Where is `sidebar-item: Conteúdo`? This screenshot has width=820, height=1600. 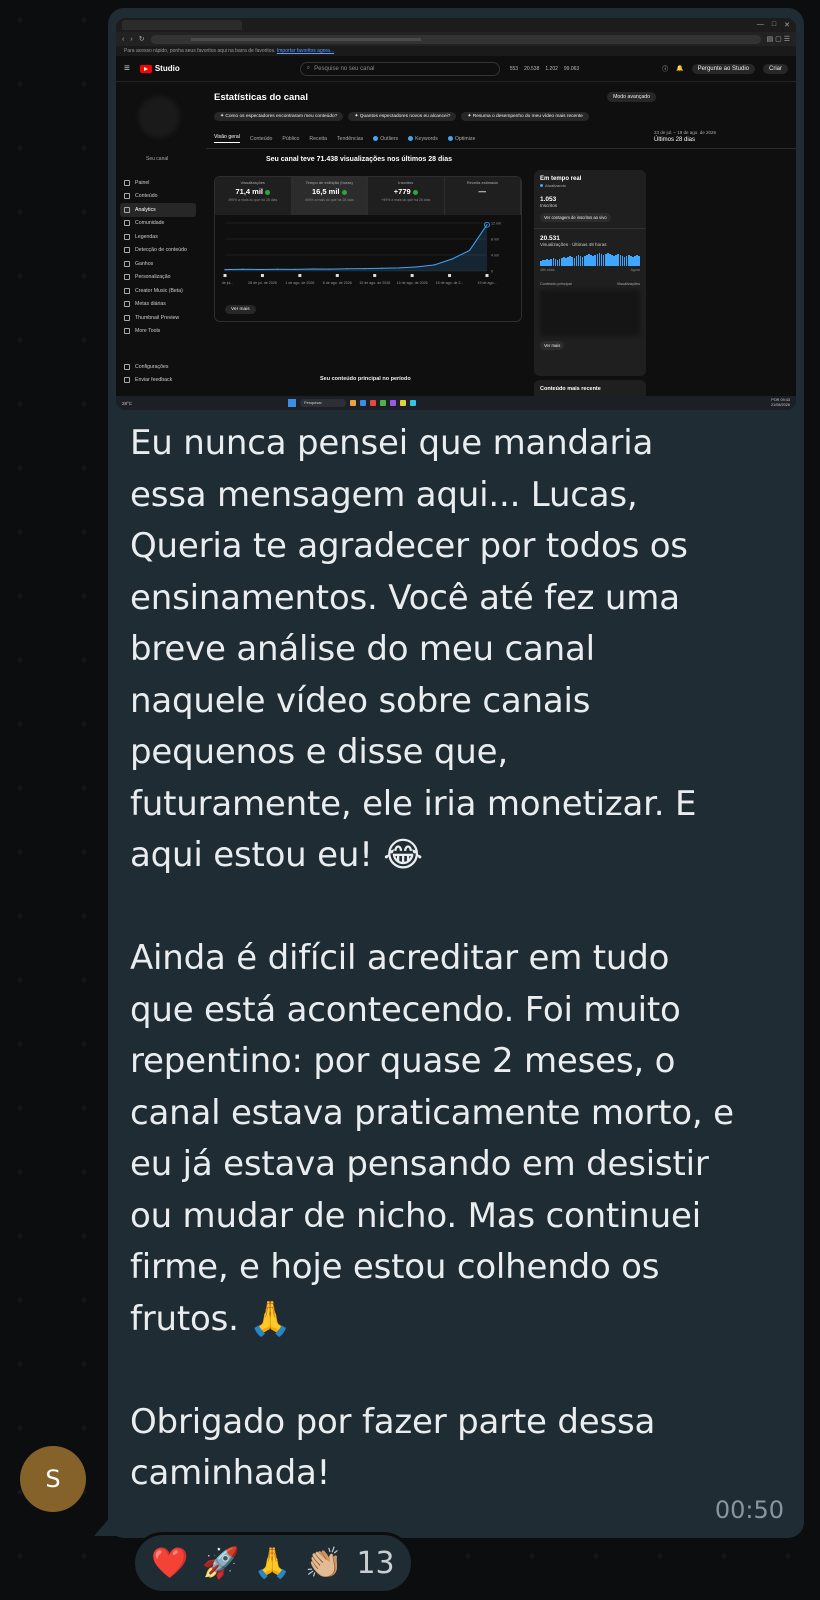 sidebar-item: Conteúdo is located at coordinates (158, 197).